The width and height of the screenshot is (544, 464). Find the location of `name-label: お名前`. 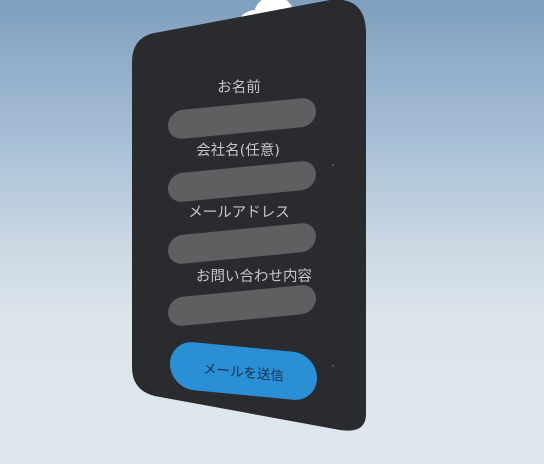

name-label: お名前 is located at coordinates (239, 88).